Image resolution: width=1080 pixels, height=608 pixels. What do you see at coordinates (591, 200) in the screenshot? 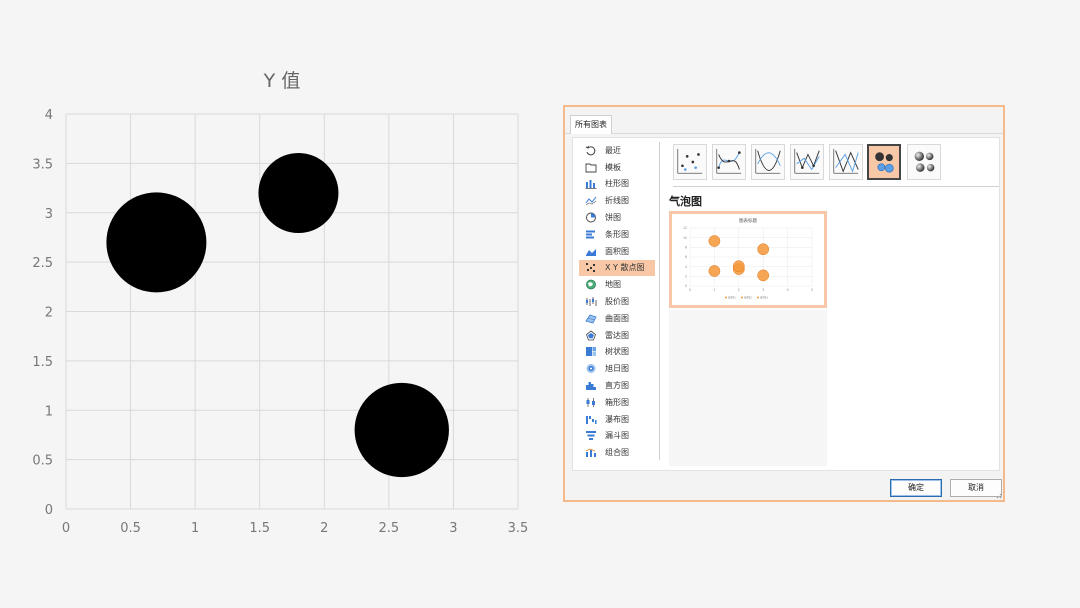
I see `line-chart-icon` at bounding box center [591, 200].